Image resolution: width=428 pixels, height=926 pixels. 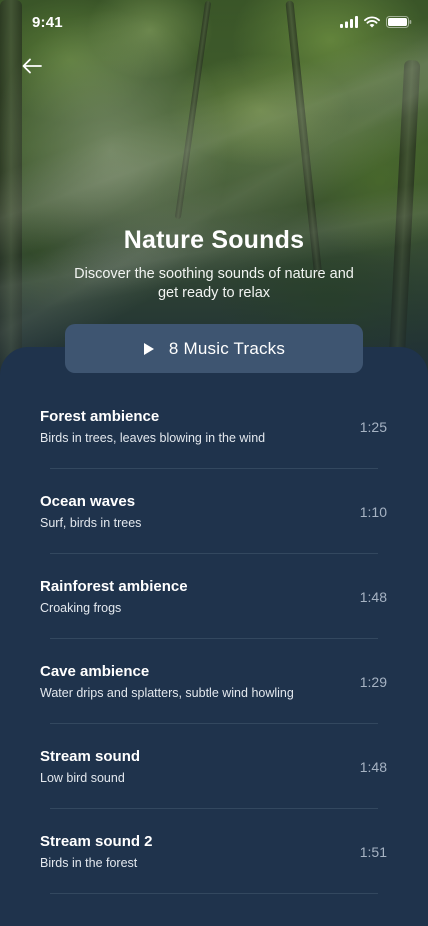 What do you see at coordinates (90, 756) in the screenshot?
I see `track-title: Stream sound` at bounding box center [90, 756].